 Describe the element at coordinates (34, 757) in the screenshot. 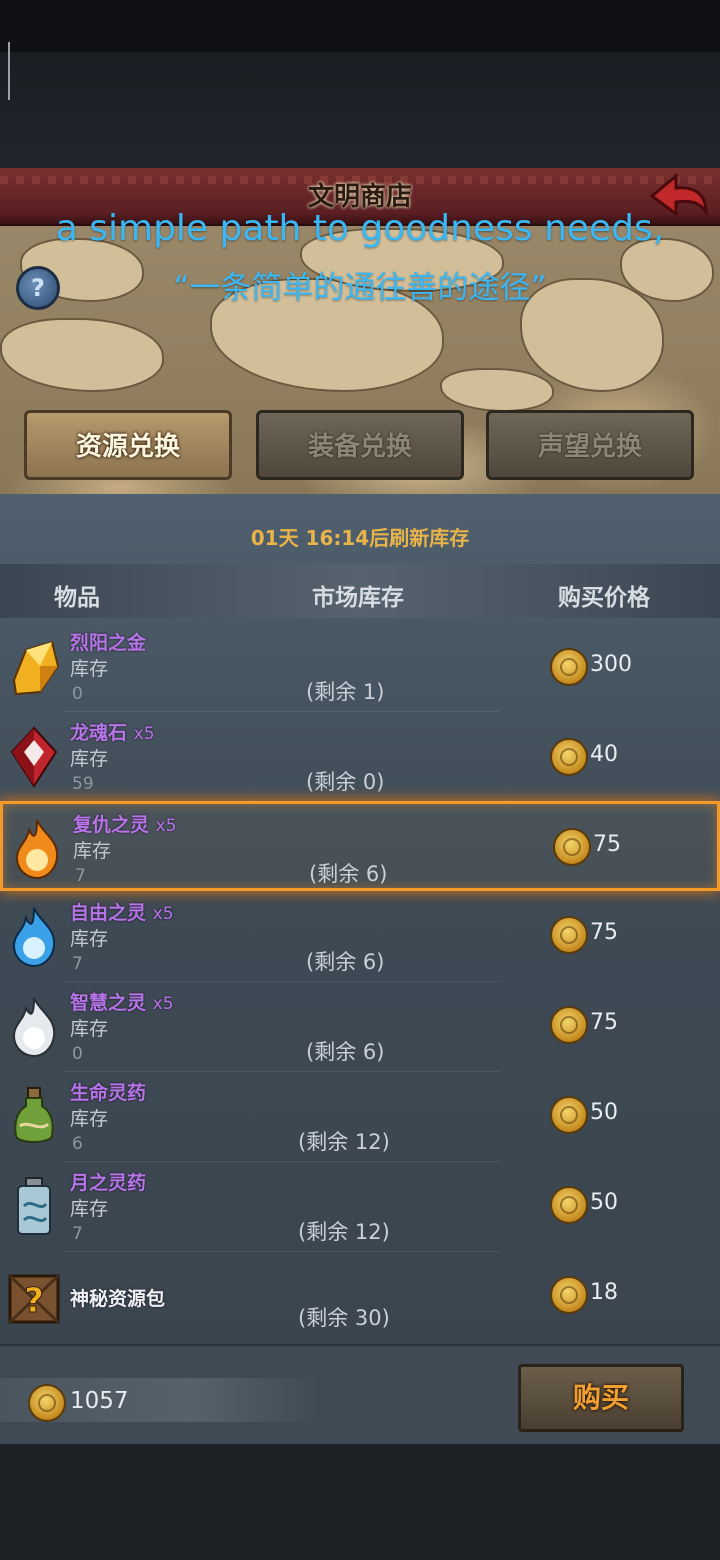

I see `red-gem-icon` at that location.